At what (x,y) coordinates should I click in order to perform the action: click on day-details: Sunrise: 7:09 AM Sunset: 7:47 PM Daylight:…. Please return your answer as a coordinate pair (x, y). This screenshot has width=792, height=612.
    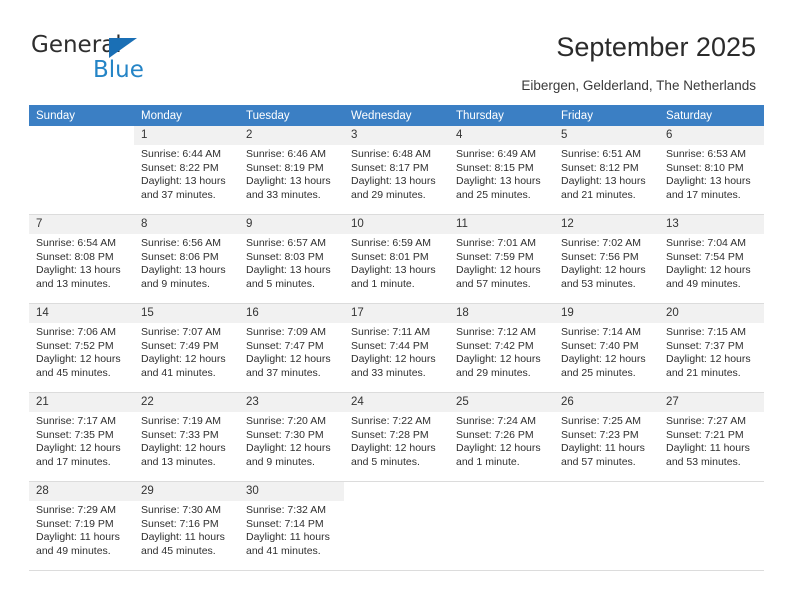
    Looking at the image, I should click on (291, 351).